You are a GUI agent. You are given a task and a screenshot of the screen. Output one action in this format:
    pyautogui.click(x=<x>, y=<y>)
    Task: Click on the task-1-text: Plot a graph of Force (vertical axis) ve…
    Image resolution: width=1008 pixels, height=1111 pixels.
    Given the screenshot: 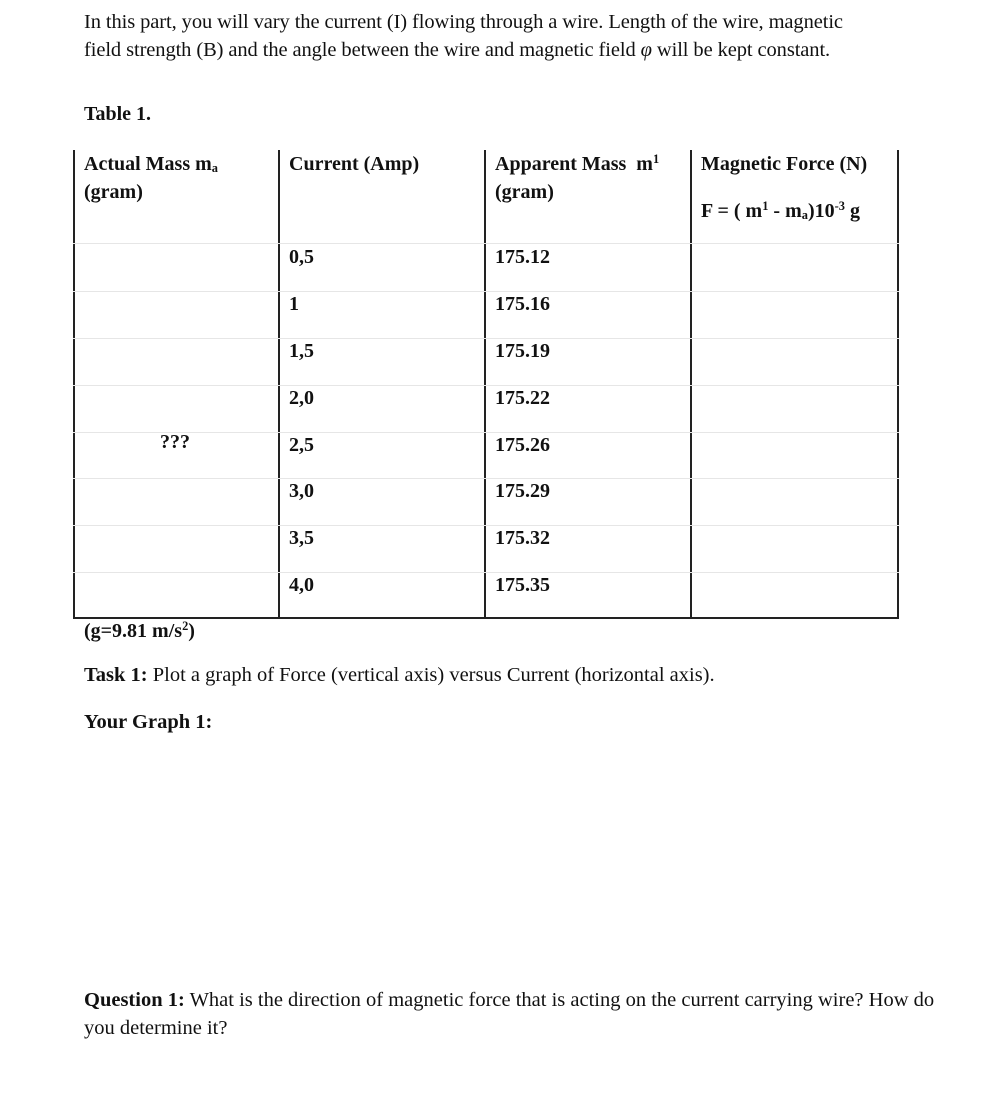 What is the action you would take?
    pyautogui.click(x=431, y=675)
    